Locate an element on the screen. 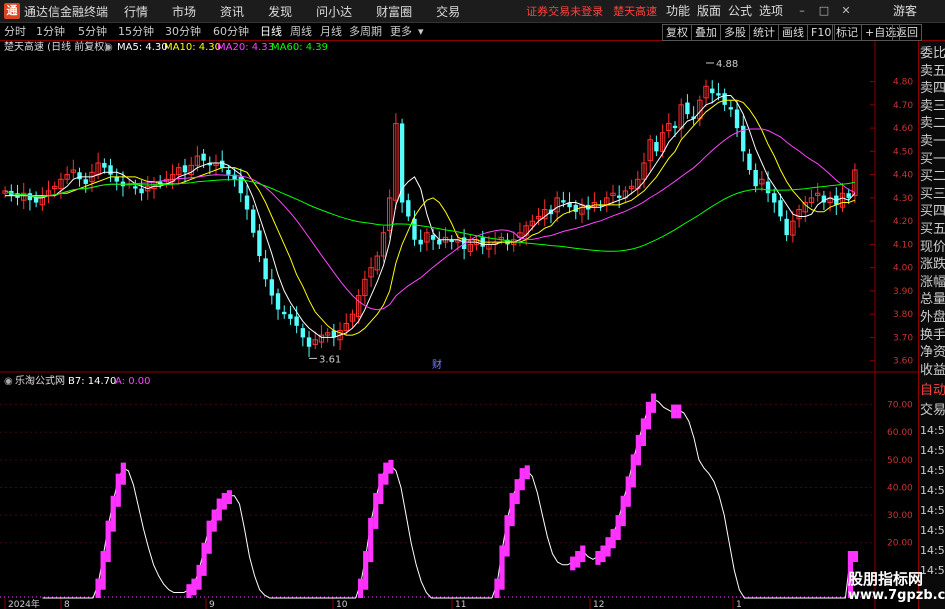 The image size is (945, 609). menu-item-discover: 发现 is located at coordinates (280, 11).